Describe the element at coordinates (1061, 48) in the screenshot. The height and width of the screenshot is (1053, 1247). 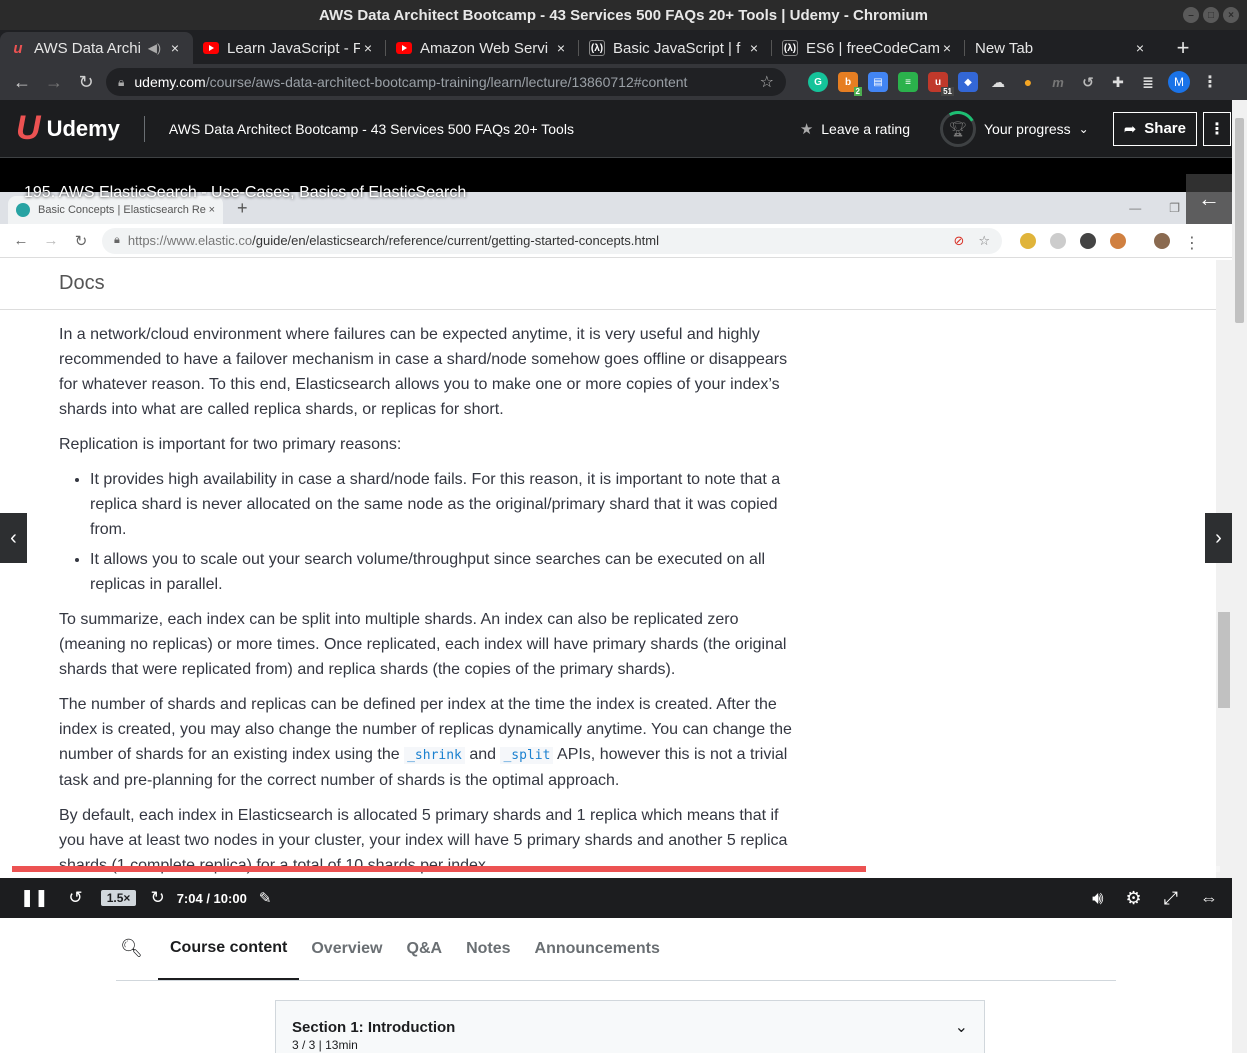
I see `browser-tab: New Tab ×` at that location.